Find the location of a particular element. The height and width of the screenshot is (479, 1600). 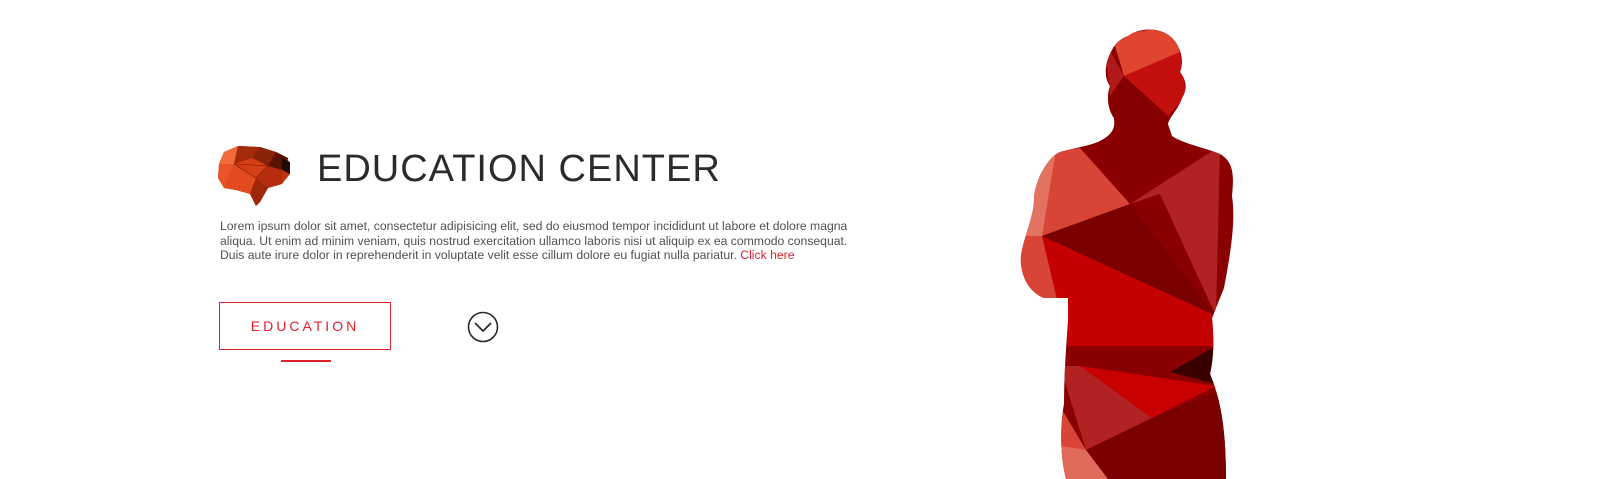

chevron-down-circle-icon is located at coordinates (483, 327).